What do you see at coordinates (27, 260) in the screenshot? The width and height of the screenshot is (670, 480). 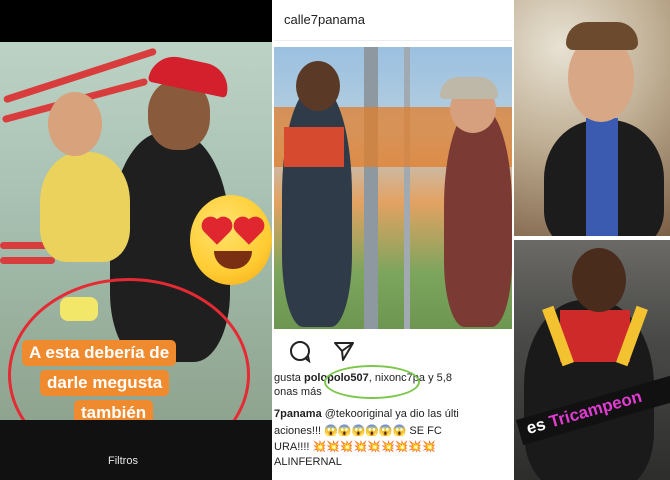 I see `playground-rail` at bounding box center [27, 260].